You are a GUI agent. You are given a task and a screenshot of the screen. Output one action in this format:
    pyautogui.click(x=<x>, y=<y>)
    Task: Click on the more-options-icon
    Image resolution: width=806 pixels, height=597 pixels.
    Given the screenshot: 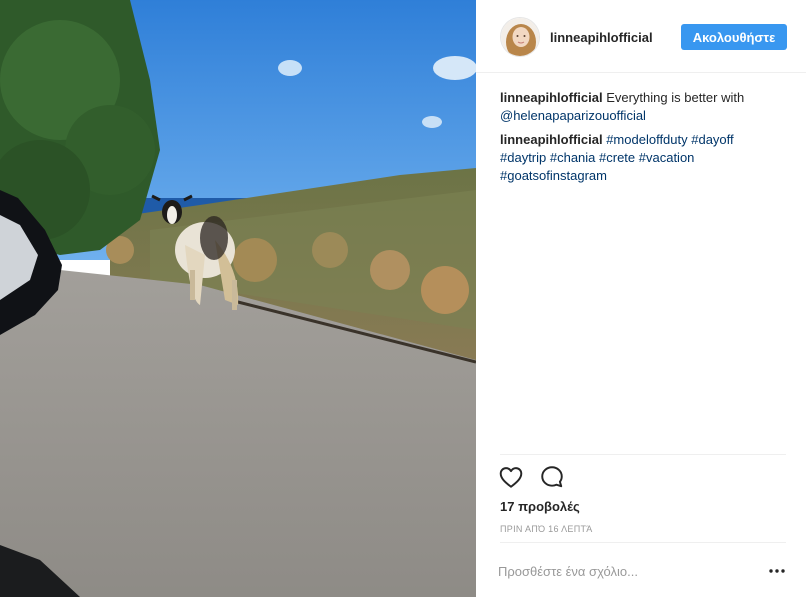 What is the action you would take?
    pyautogui.click(x=777, y=571)
    